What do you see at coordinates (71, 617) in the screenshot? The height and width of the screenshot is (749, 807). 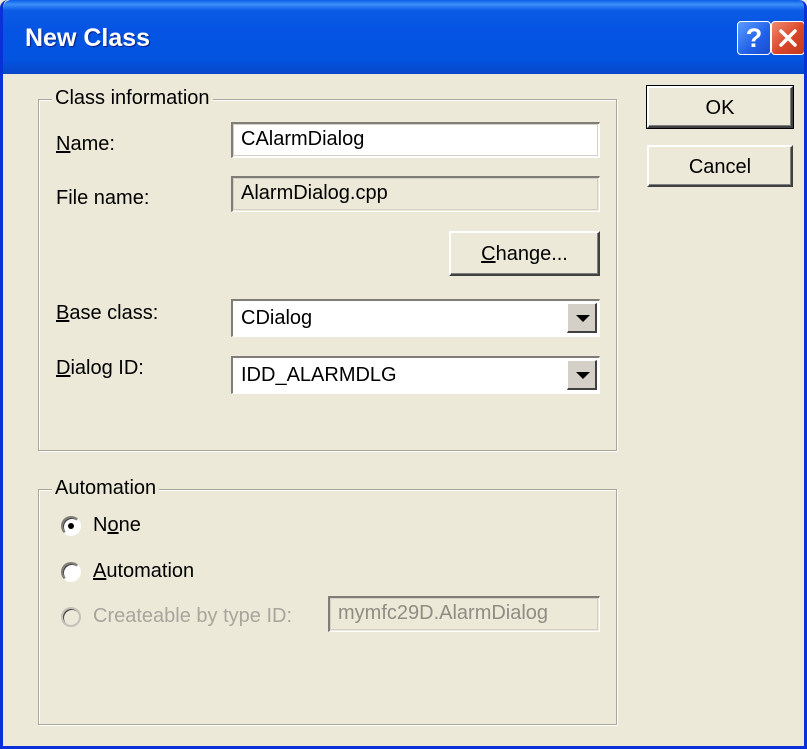 I see `createable-radio` at bounding box center [71, 617].